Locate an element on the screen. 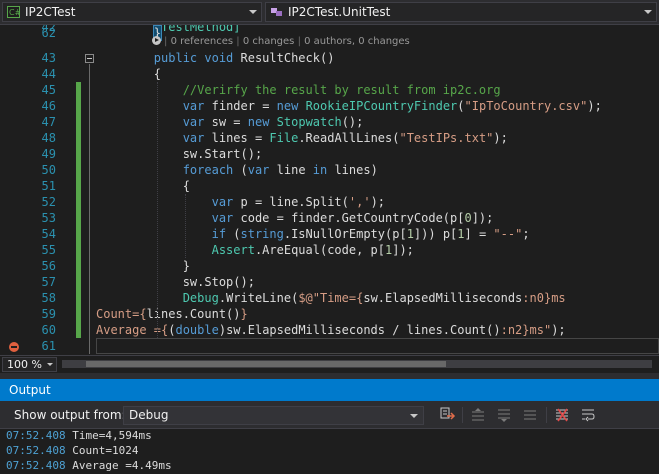  code-line: 47 var sw = new Stopwatch(); is located at coordinates (329, 122).